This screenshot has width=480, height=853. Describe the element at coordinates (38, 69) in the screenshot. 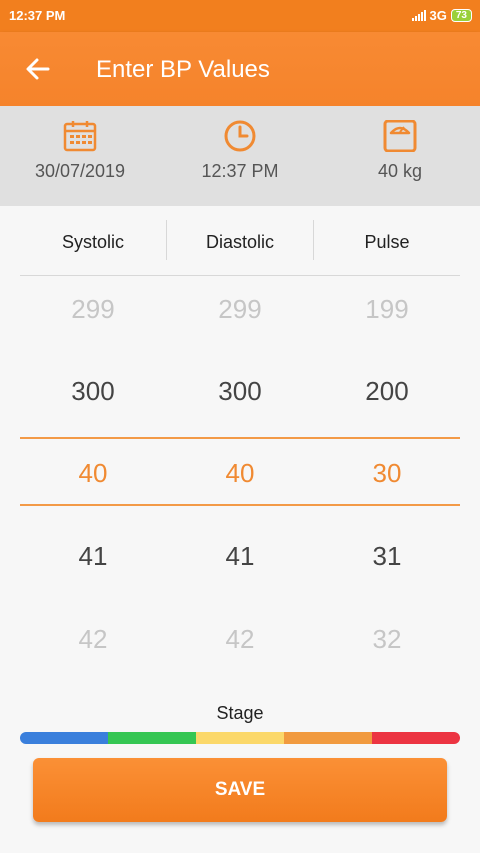

I see `back-arrow-icon` at that location.